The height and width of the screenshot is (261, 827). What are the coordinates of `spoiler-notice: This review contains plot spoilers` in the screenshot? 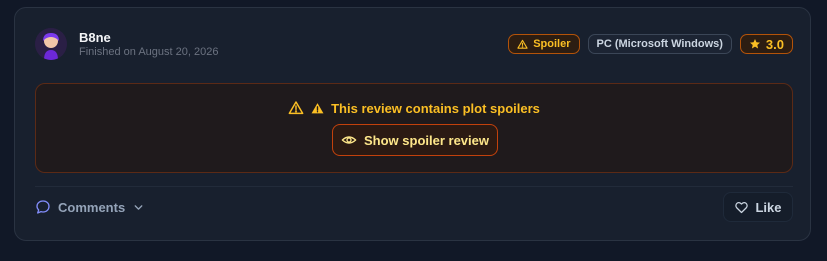 It's located at (414, 108).